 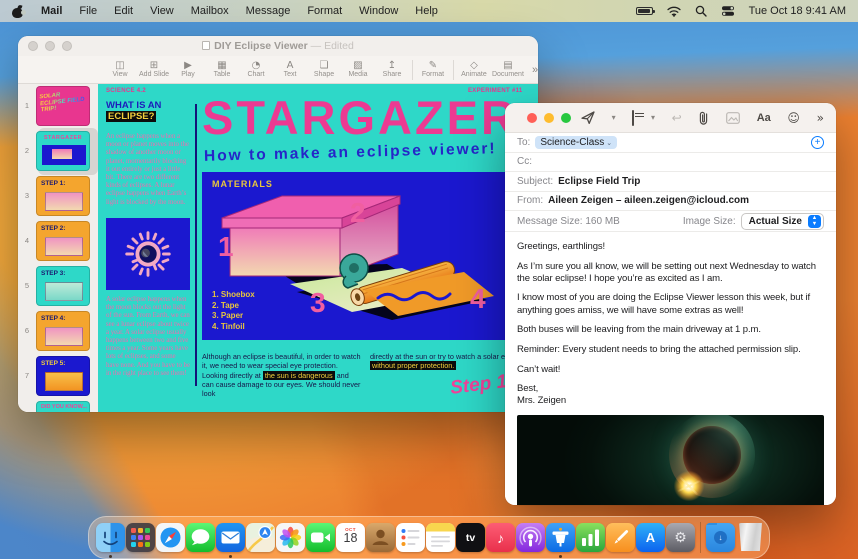 I want to click on slide-thumbnail-5: 5 STEP 3:, so click(x=58, y=288).